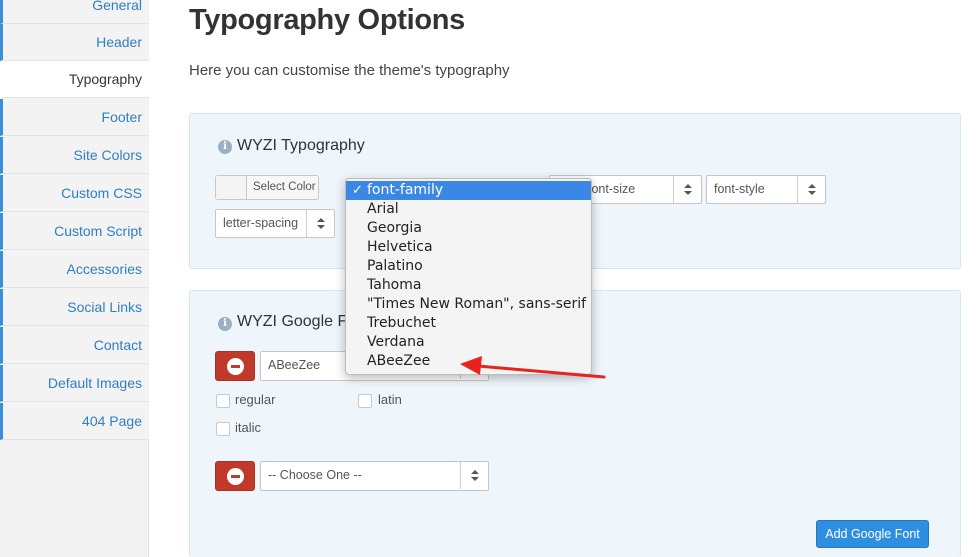 The width and height of the screenshot is (976, 557). I want to click on arrow-shaft, so click(541, 371).